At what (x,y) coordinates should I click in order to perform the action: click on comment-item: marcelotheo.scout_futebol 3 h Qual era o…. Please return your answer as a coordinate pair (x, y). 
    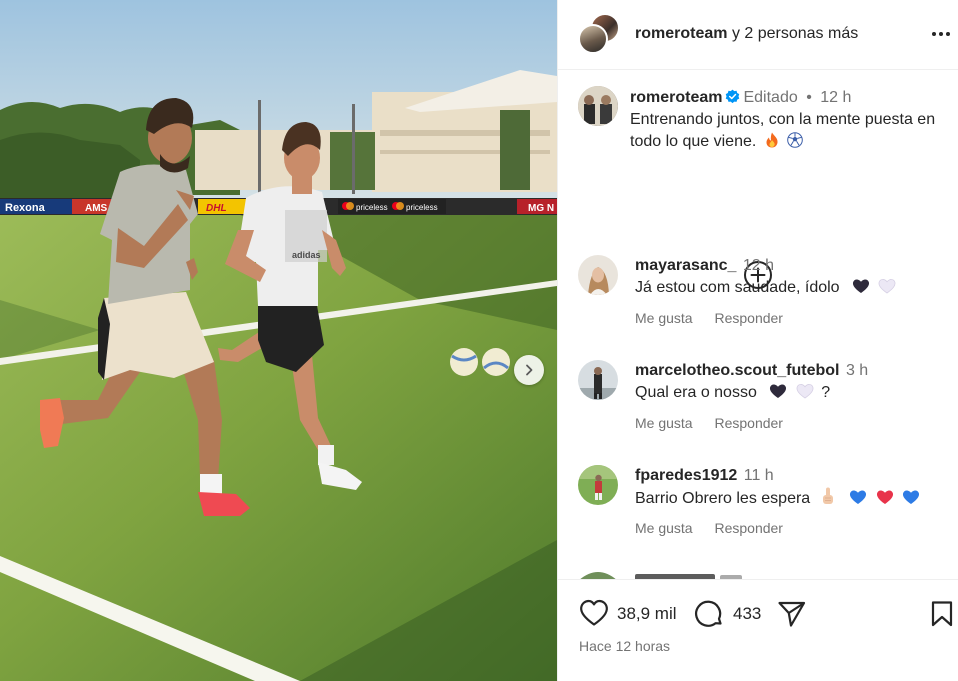
    Looking at the image, I should click on (758, 410).